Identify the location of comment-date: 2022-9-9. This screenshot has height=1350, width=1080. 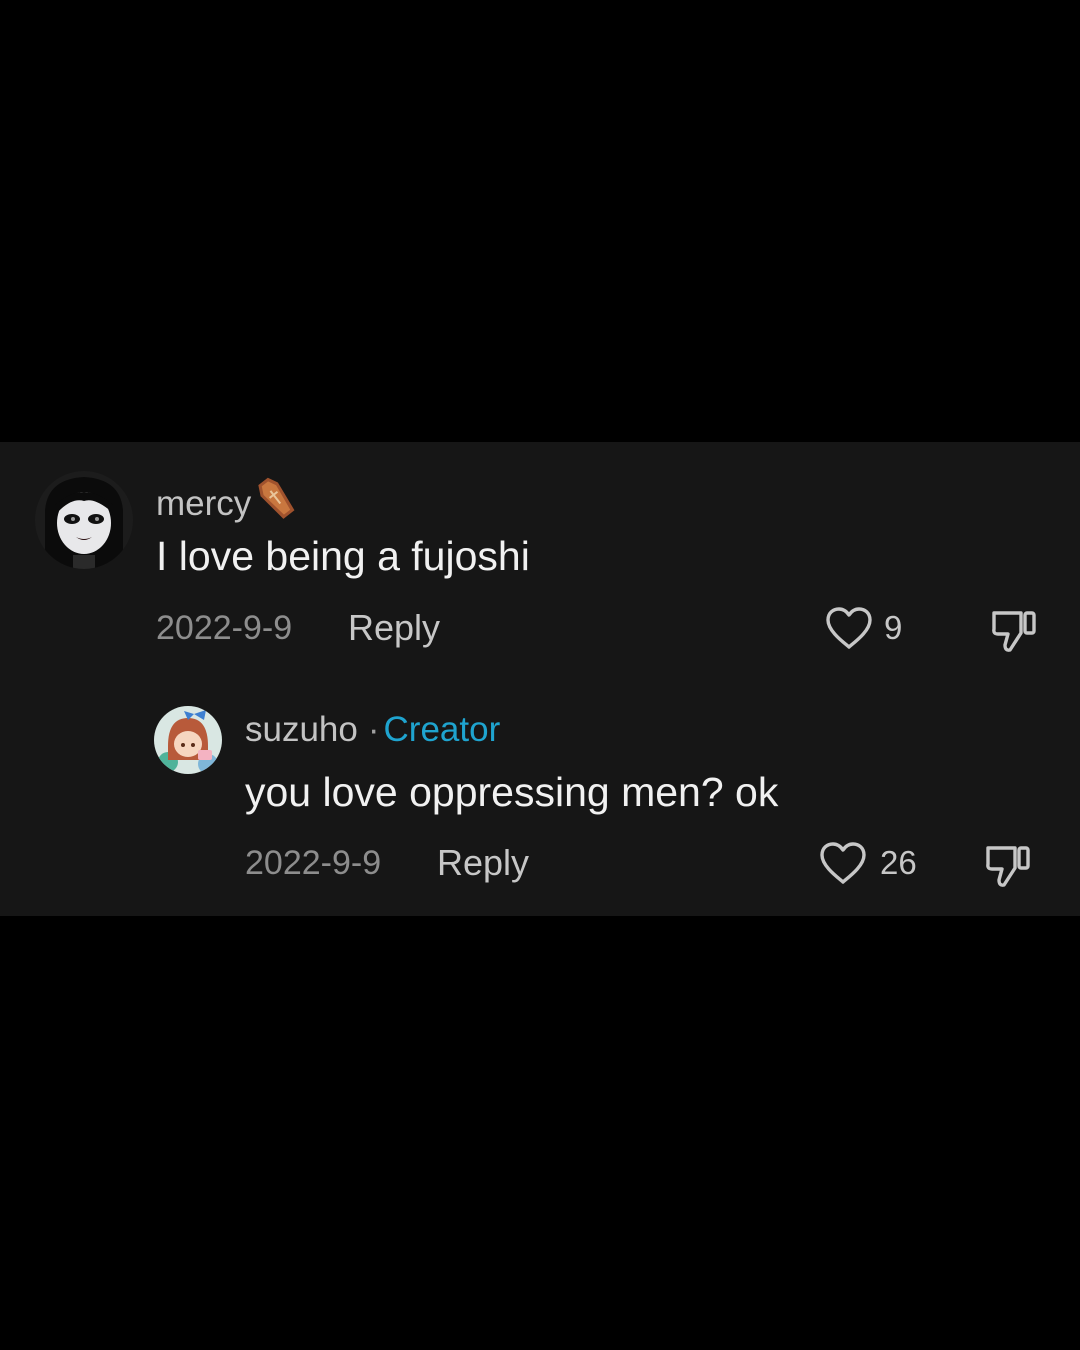
(224, 628).